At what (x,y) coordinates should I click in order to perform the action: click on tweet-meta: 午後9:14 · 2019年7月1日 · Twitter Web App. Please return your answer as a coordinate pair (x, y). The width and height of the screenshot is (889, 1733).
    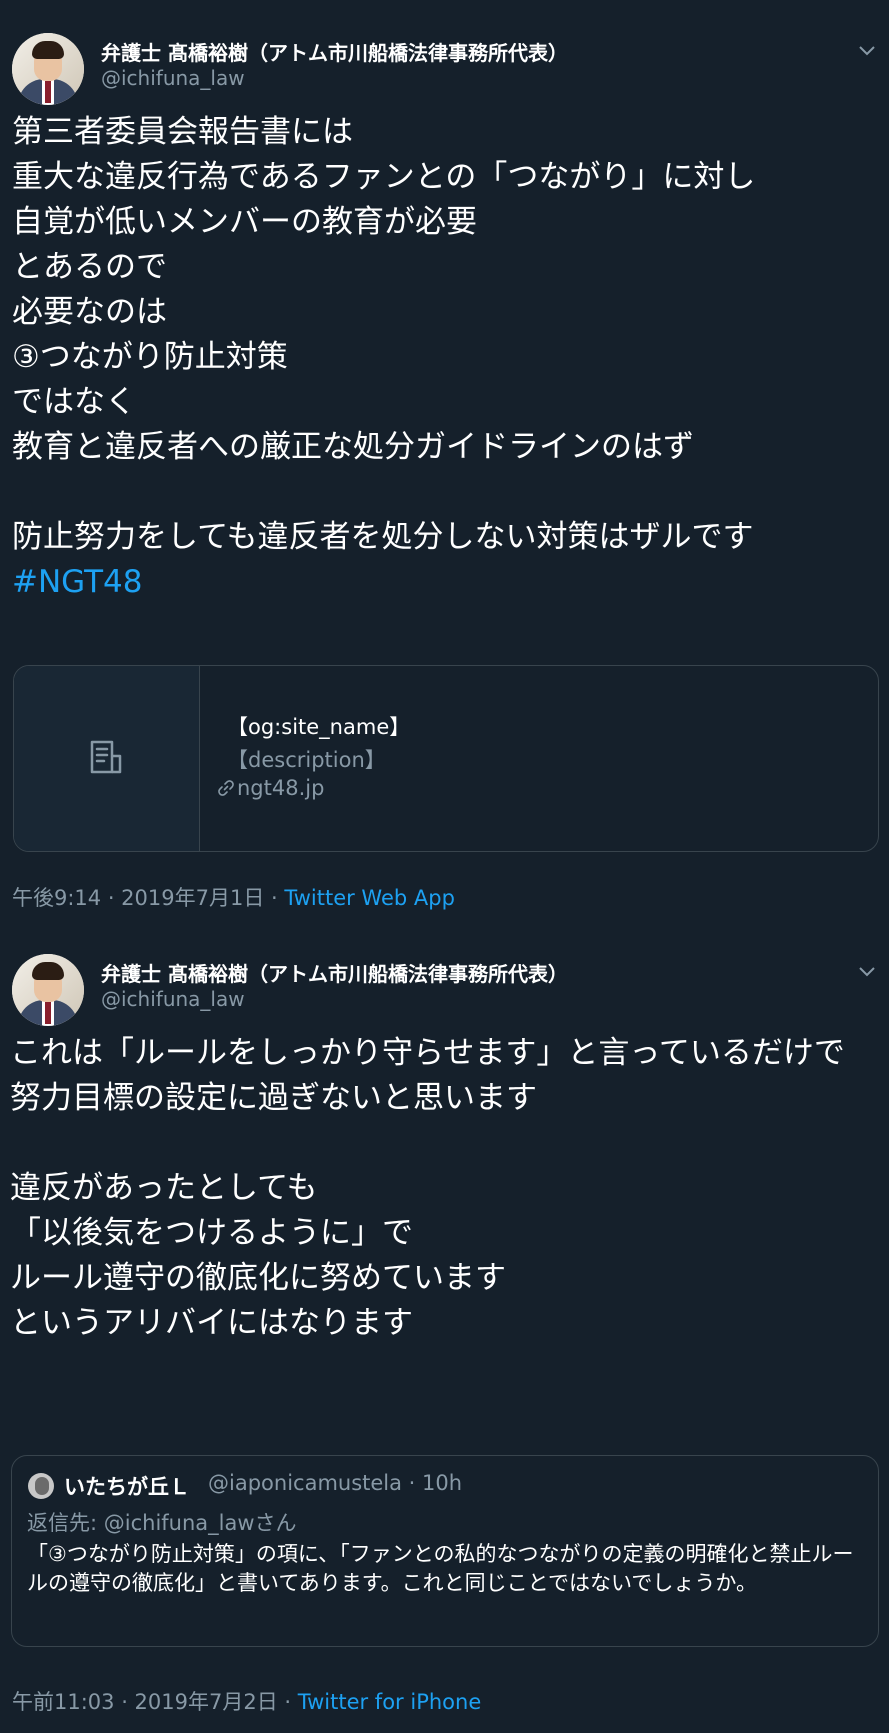
    Looking at the image, I should click on (233, 897).